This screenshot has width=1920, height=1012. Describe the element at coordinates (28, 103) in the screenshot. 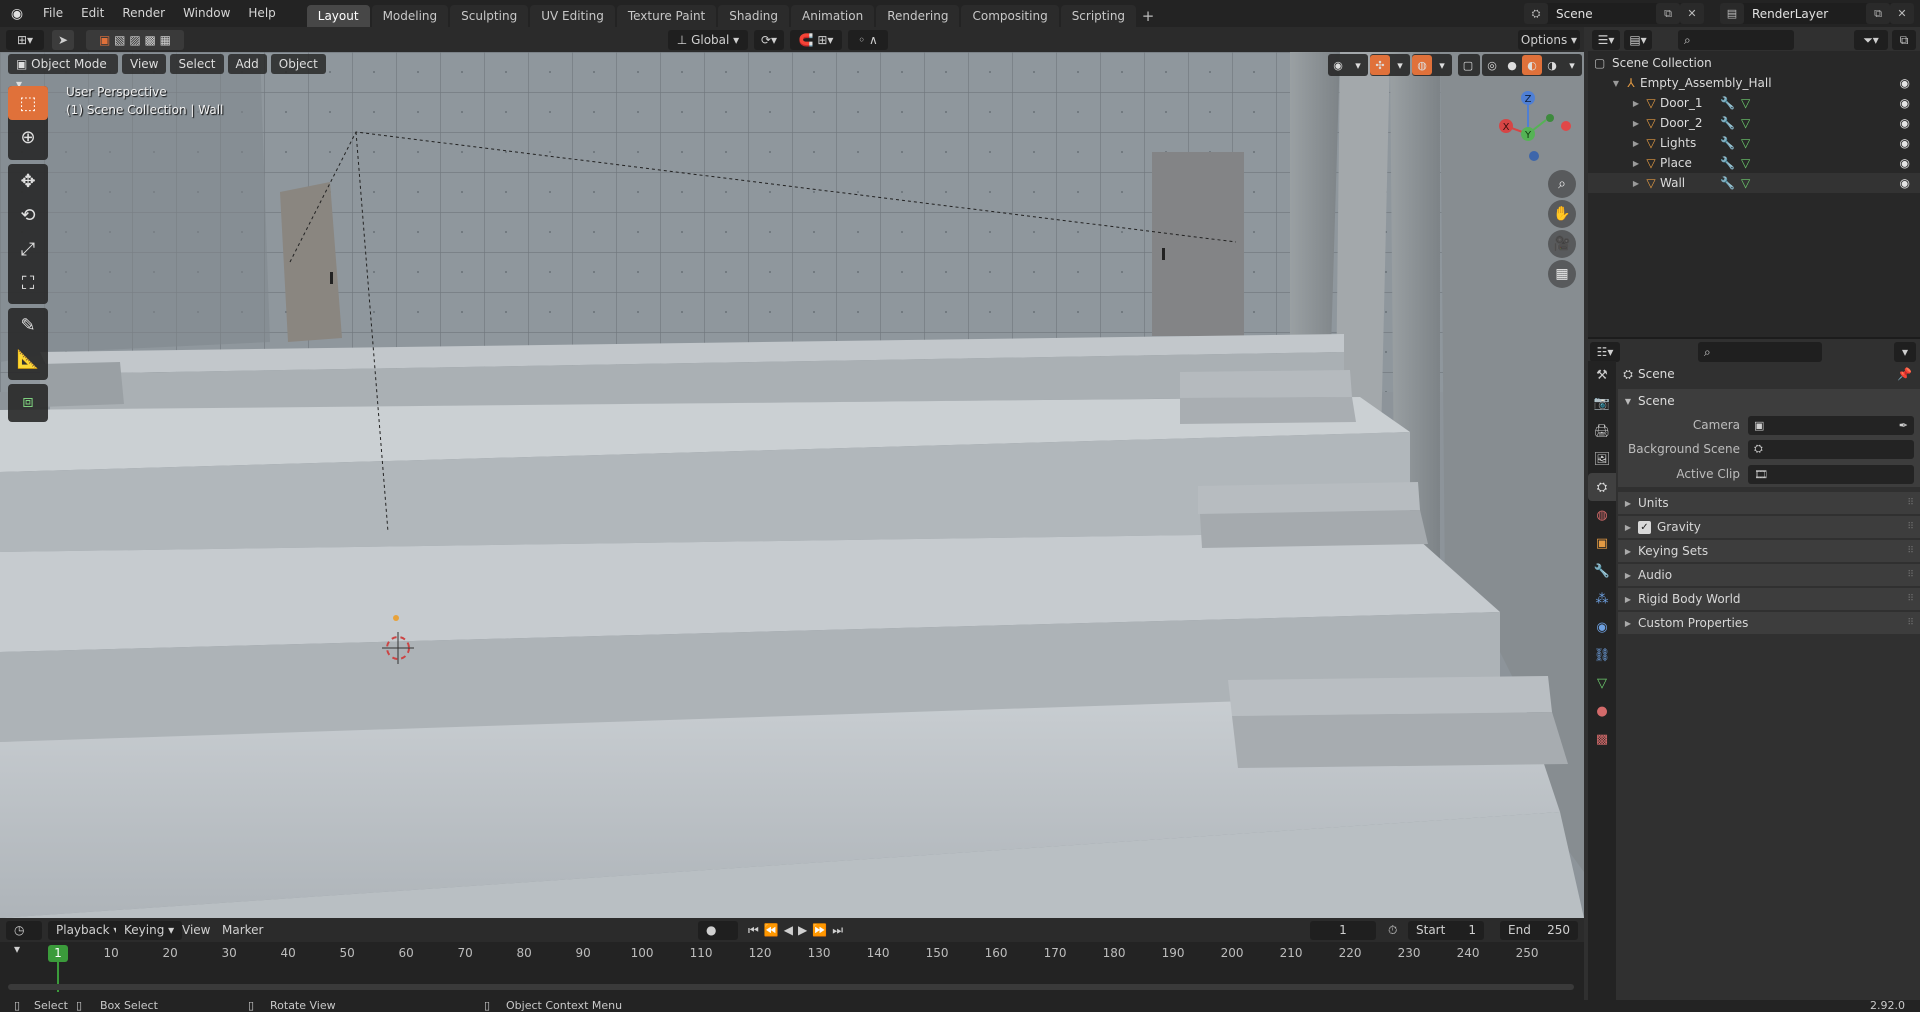

I see `select-box-tool-icon: ⬚` at that location.